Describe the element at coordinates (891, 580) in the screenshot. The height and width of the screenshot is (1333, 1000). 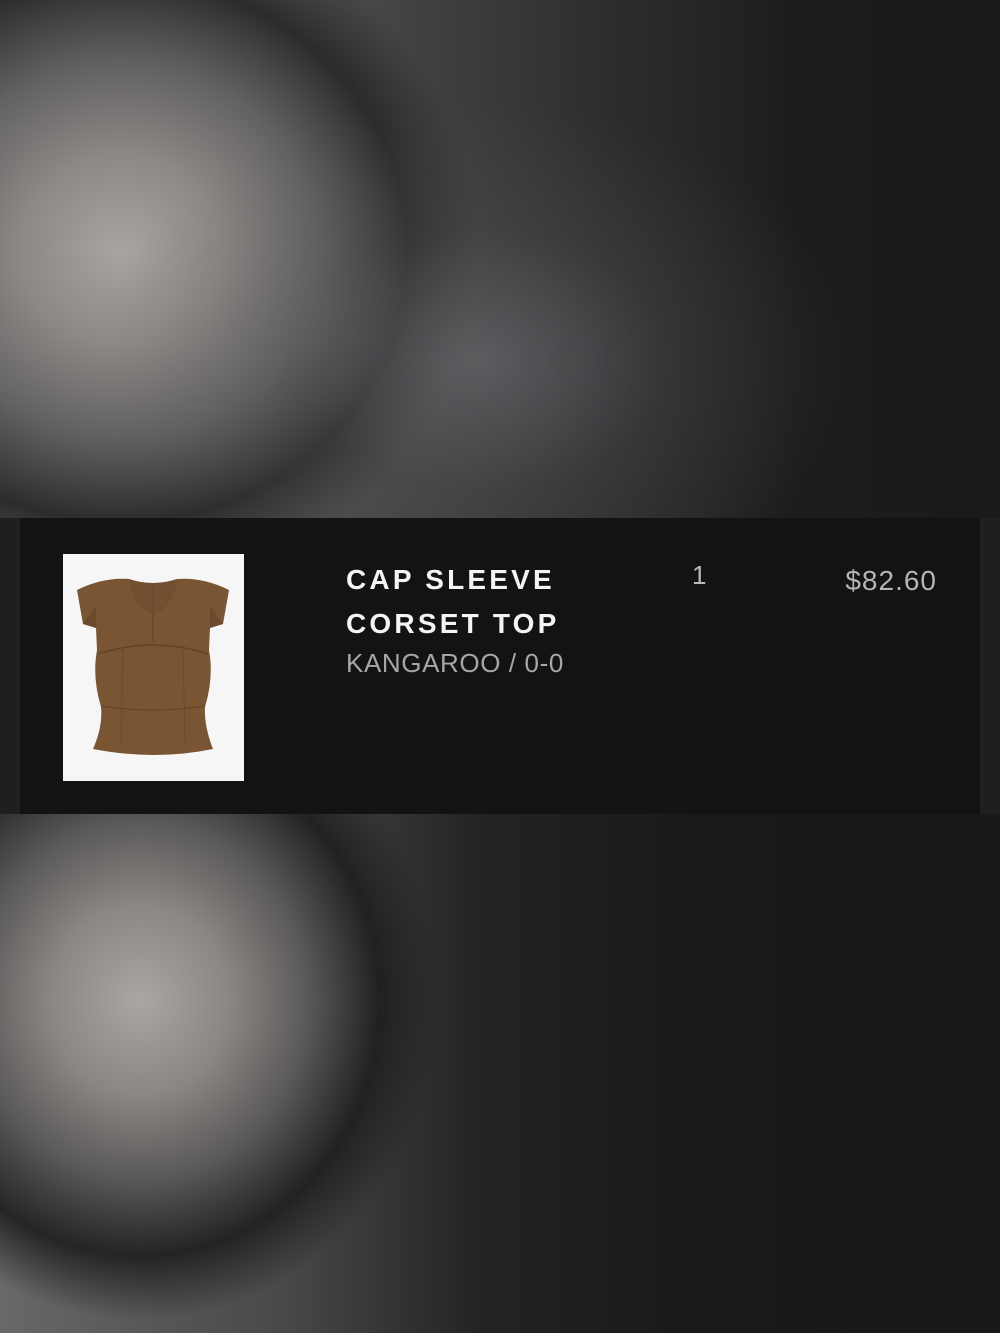
I see `item-price: $82.60` at that location.